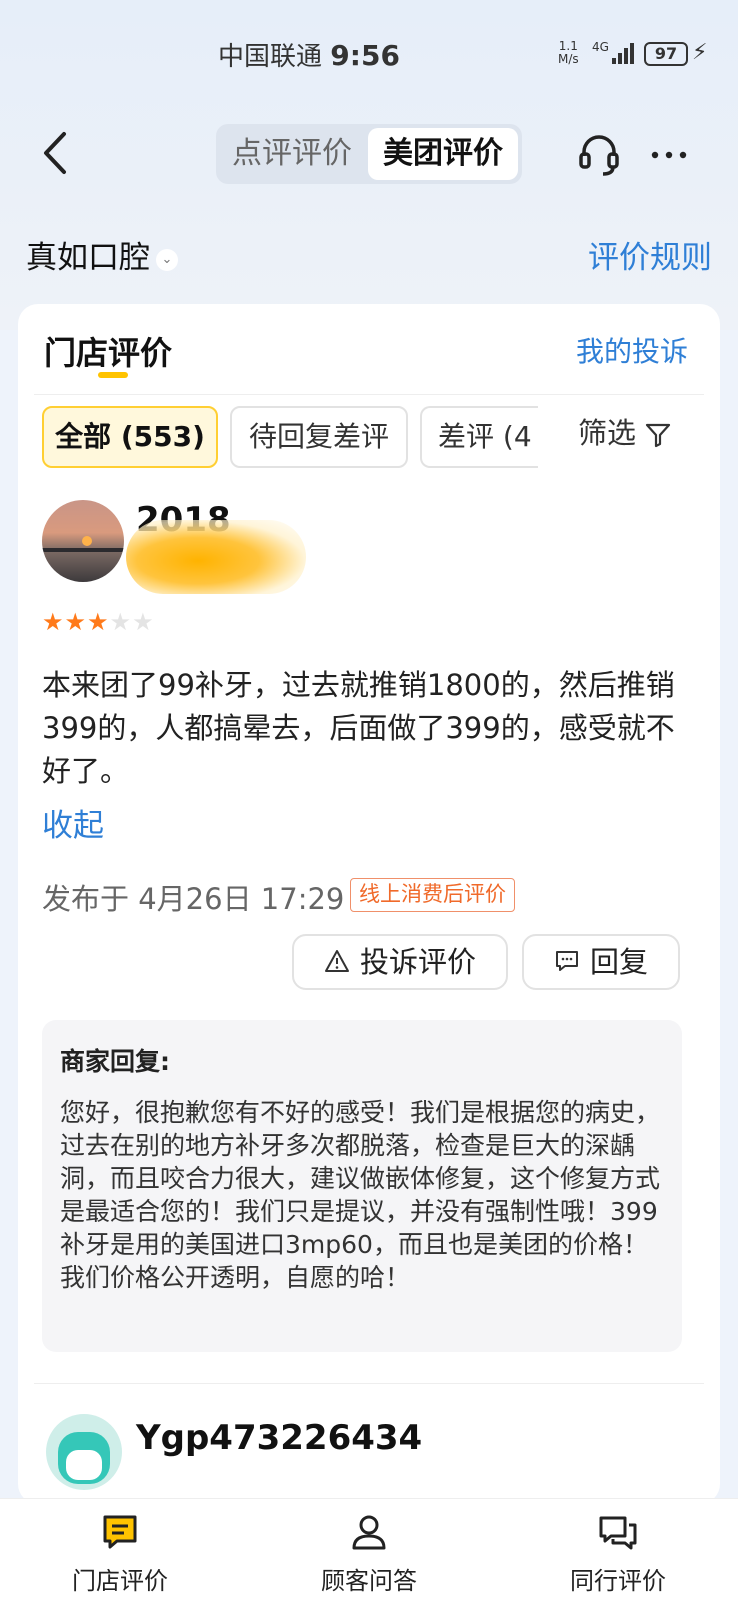  I want to click on collapse-link: 收起, so click(73, 822).